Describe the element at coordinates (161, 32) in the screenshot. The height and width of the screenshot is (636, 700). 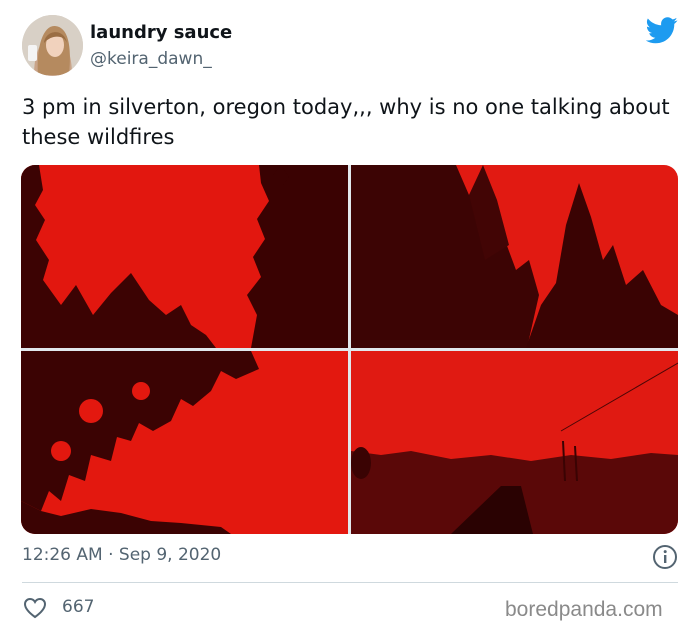
I see `display-name: laundry sauce` at that location.